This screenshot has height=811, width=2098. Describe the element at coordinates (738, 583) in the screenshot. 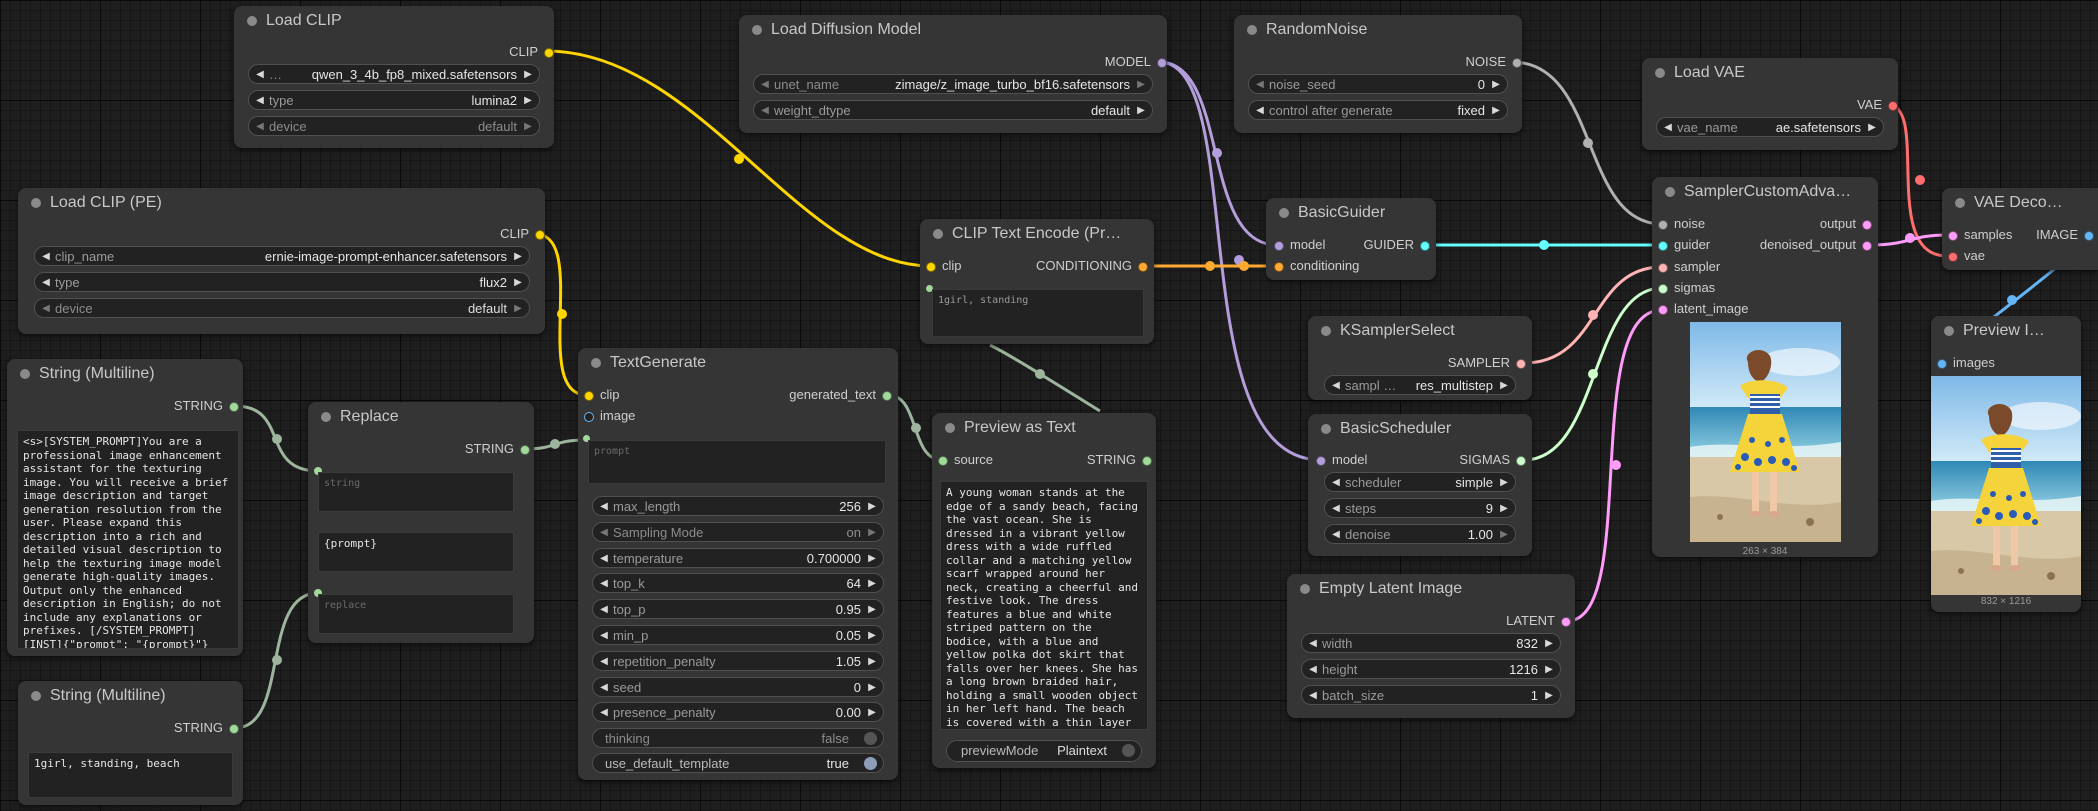

I see `widget-top-k: ◀ top_k 64 ▶` at that location.